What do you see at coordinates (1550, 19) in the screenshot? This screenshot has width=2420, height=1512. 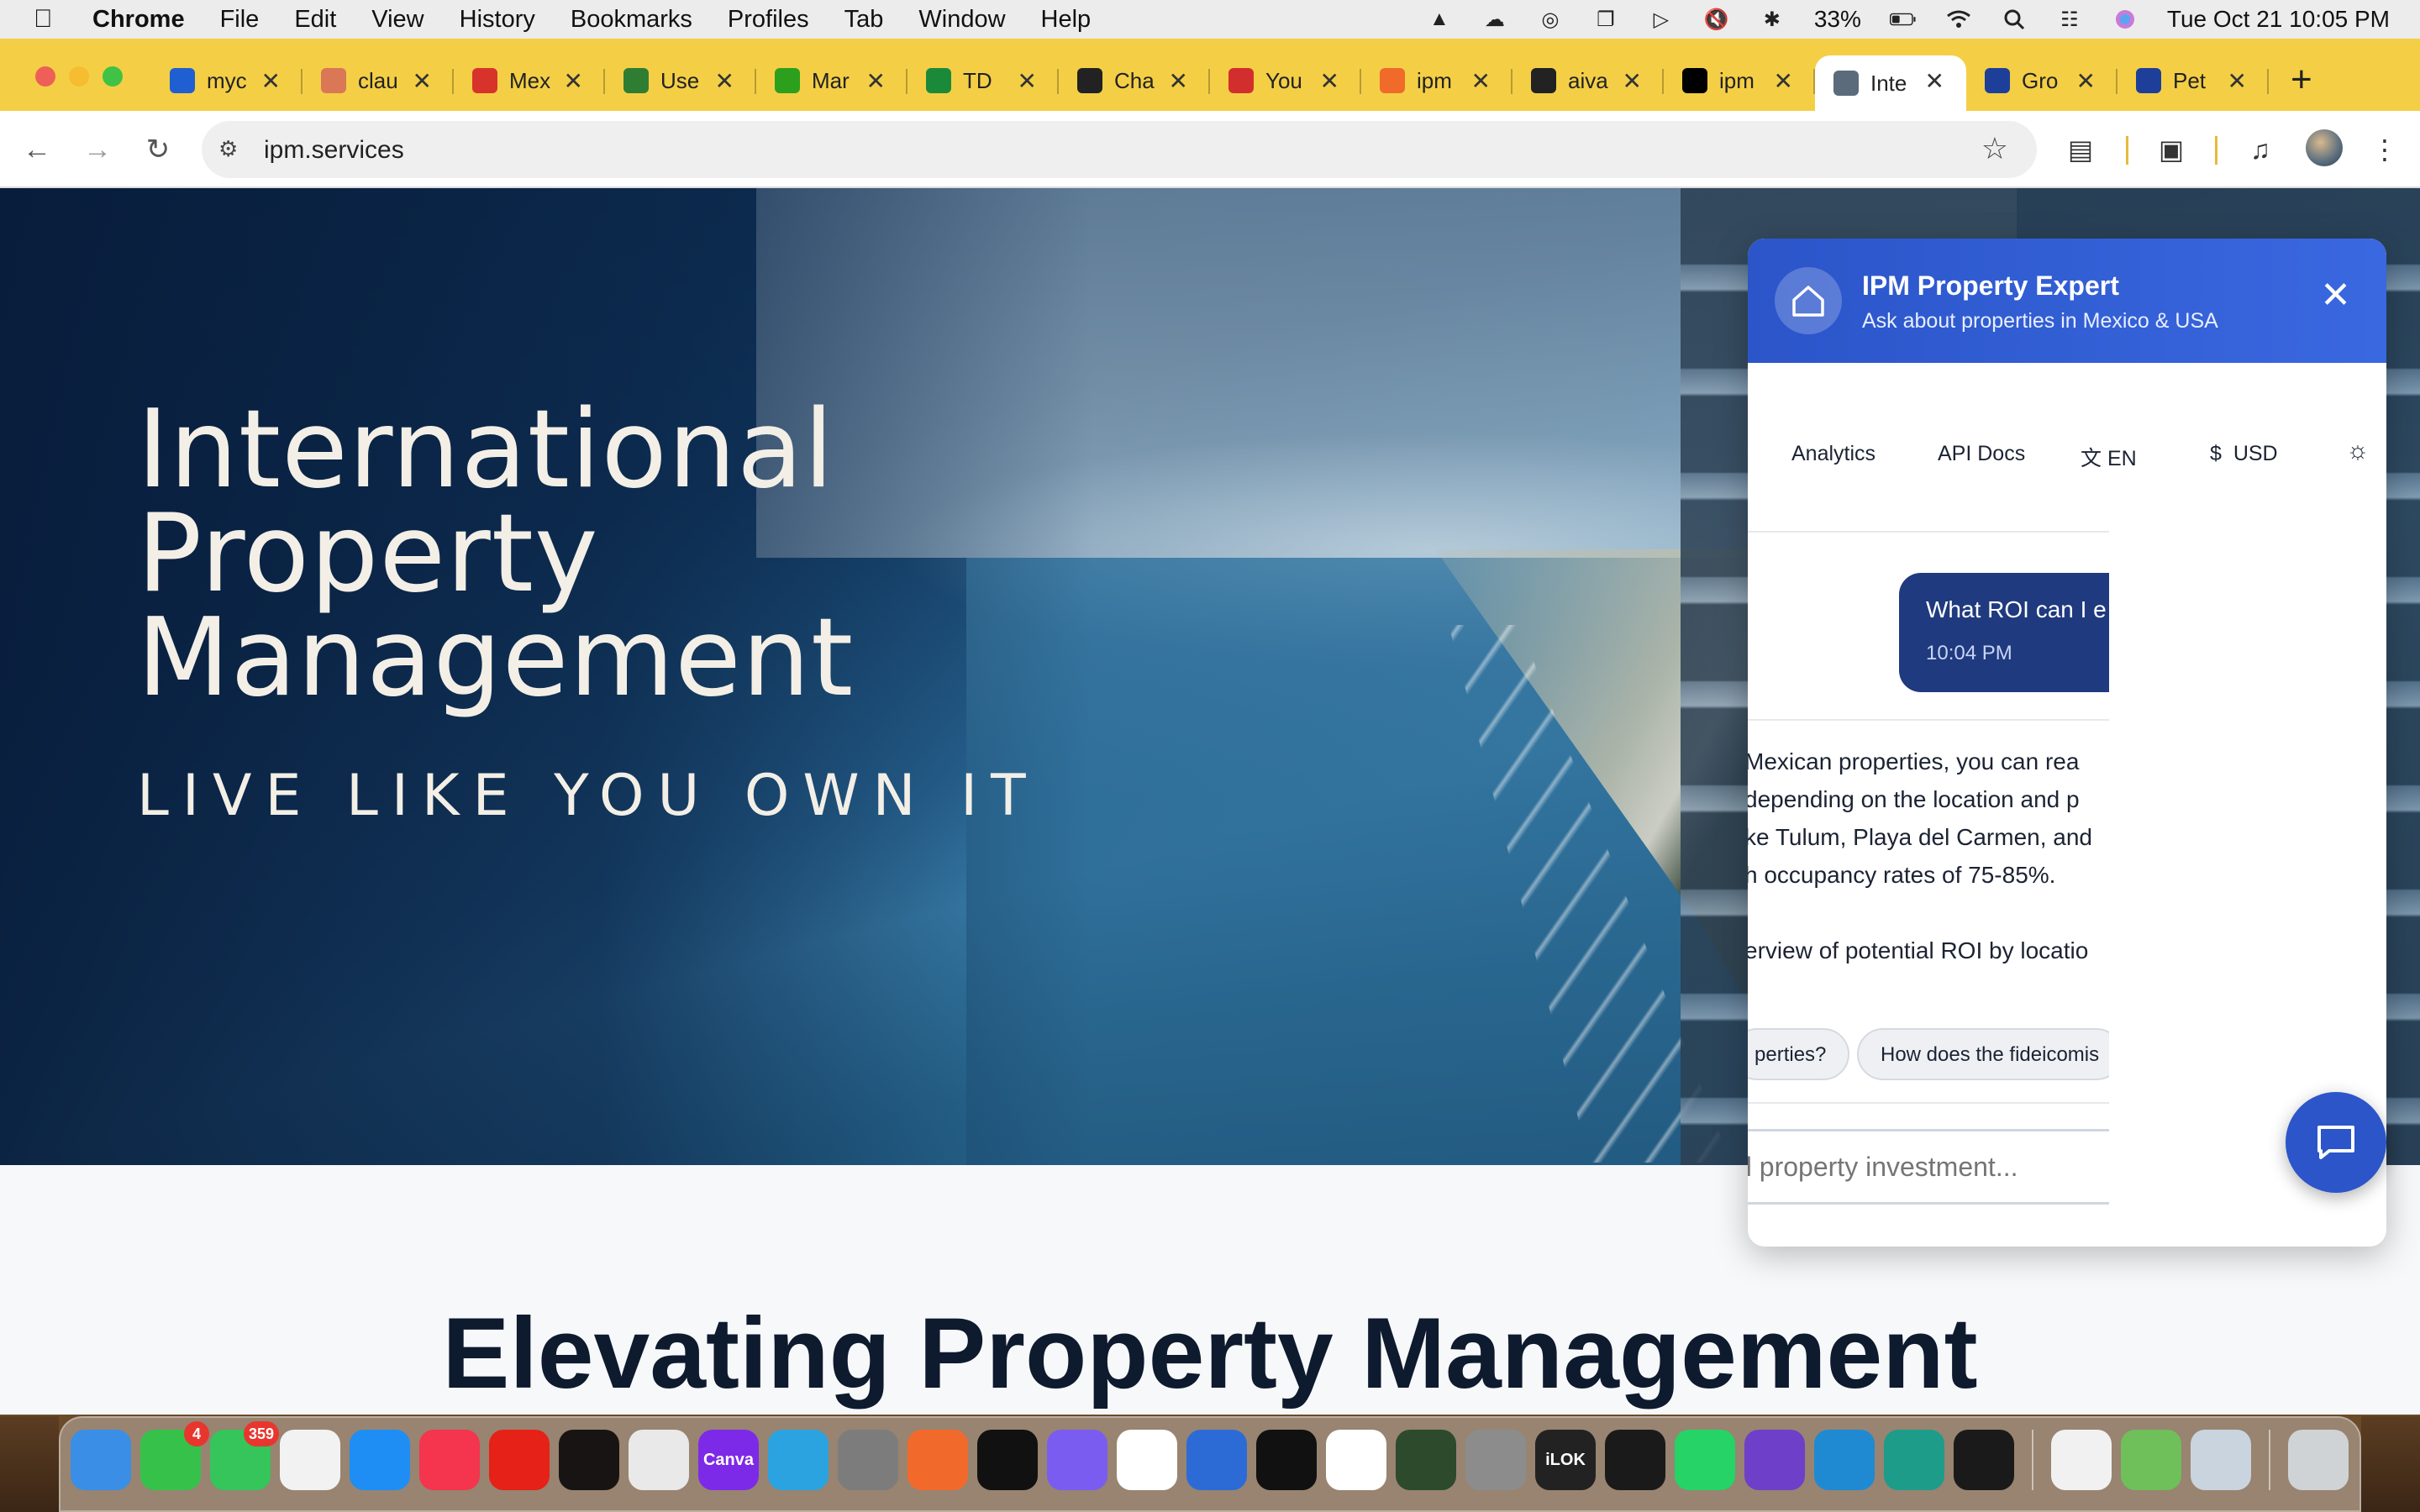 I see `airdrop-icon: ◎` at bounding box center [1550, 19].